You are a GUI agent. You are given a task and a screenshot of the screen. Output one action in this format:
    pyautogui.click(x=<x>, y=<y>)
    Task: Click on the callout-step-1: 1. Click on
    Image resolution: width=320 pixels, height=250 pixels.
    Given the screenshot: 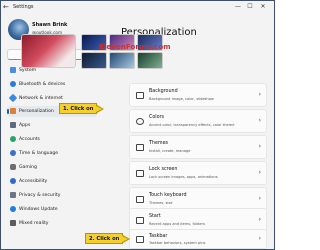 What is the action you would take?
    pyautogui.click(x=82, y=108)
    